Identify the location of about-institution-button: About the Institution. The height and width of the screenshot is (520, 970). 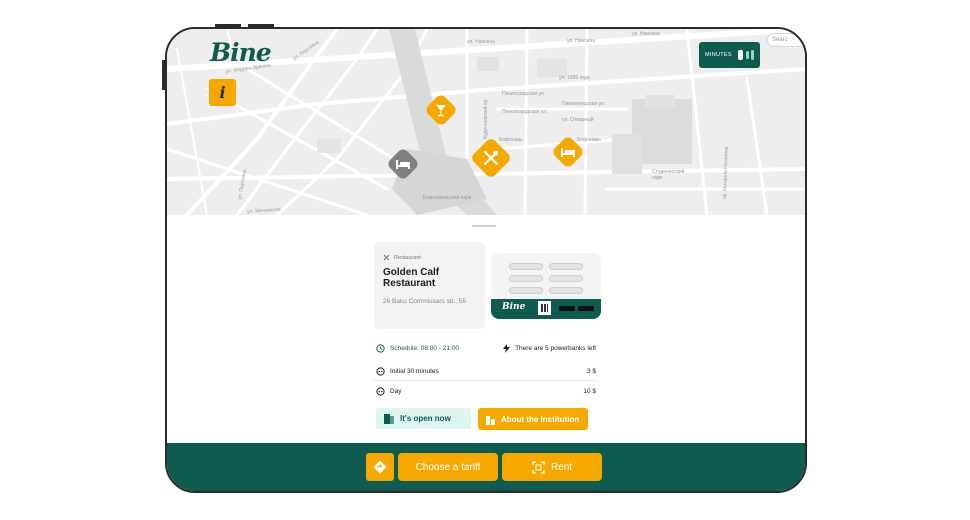
(533, 419).